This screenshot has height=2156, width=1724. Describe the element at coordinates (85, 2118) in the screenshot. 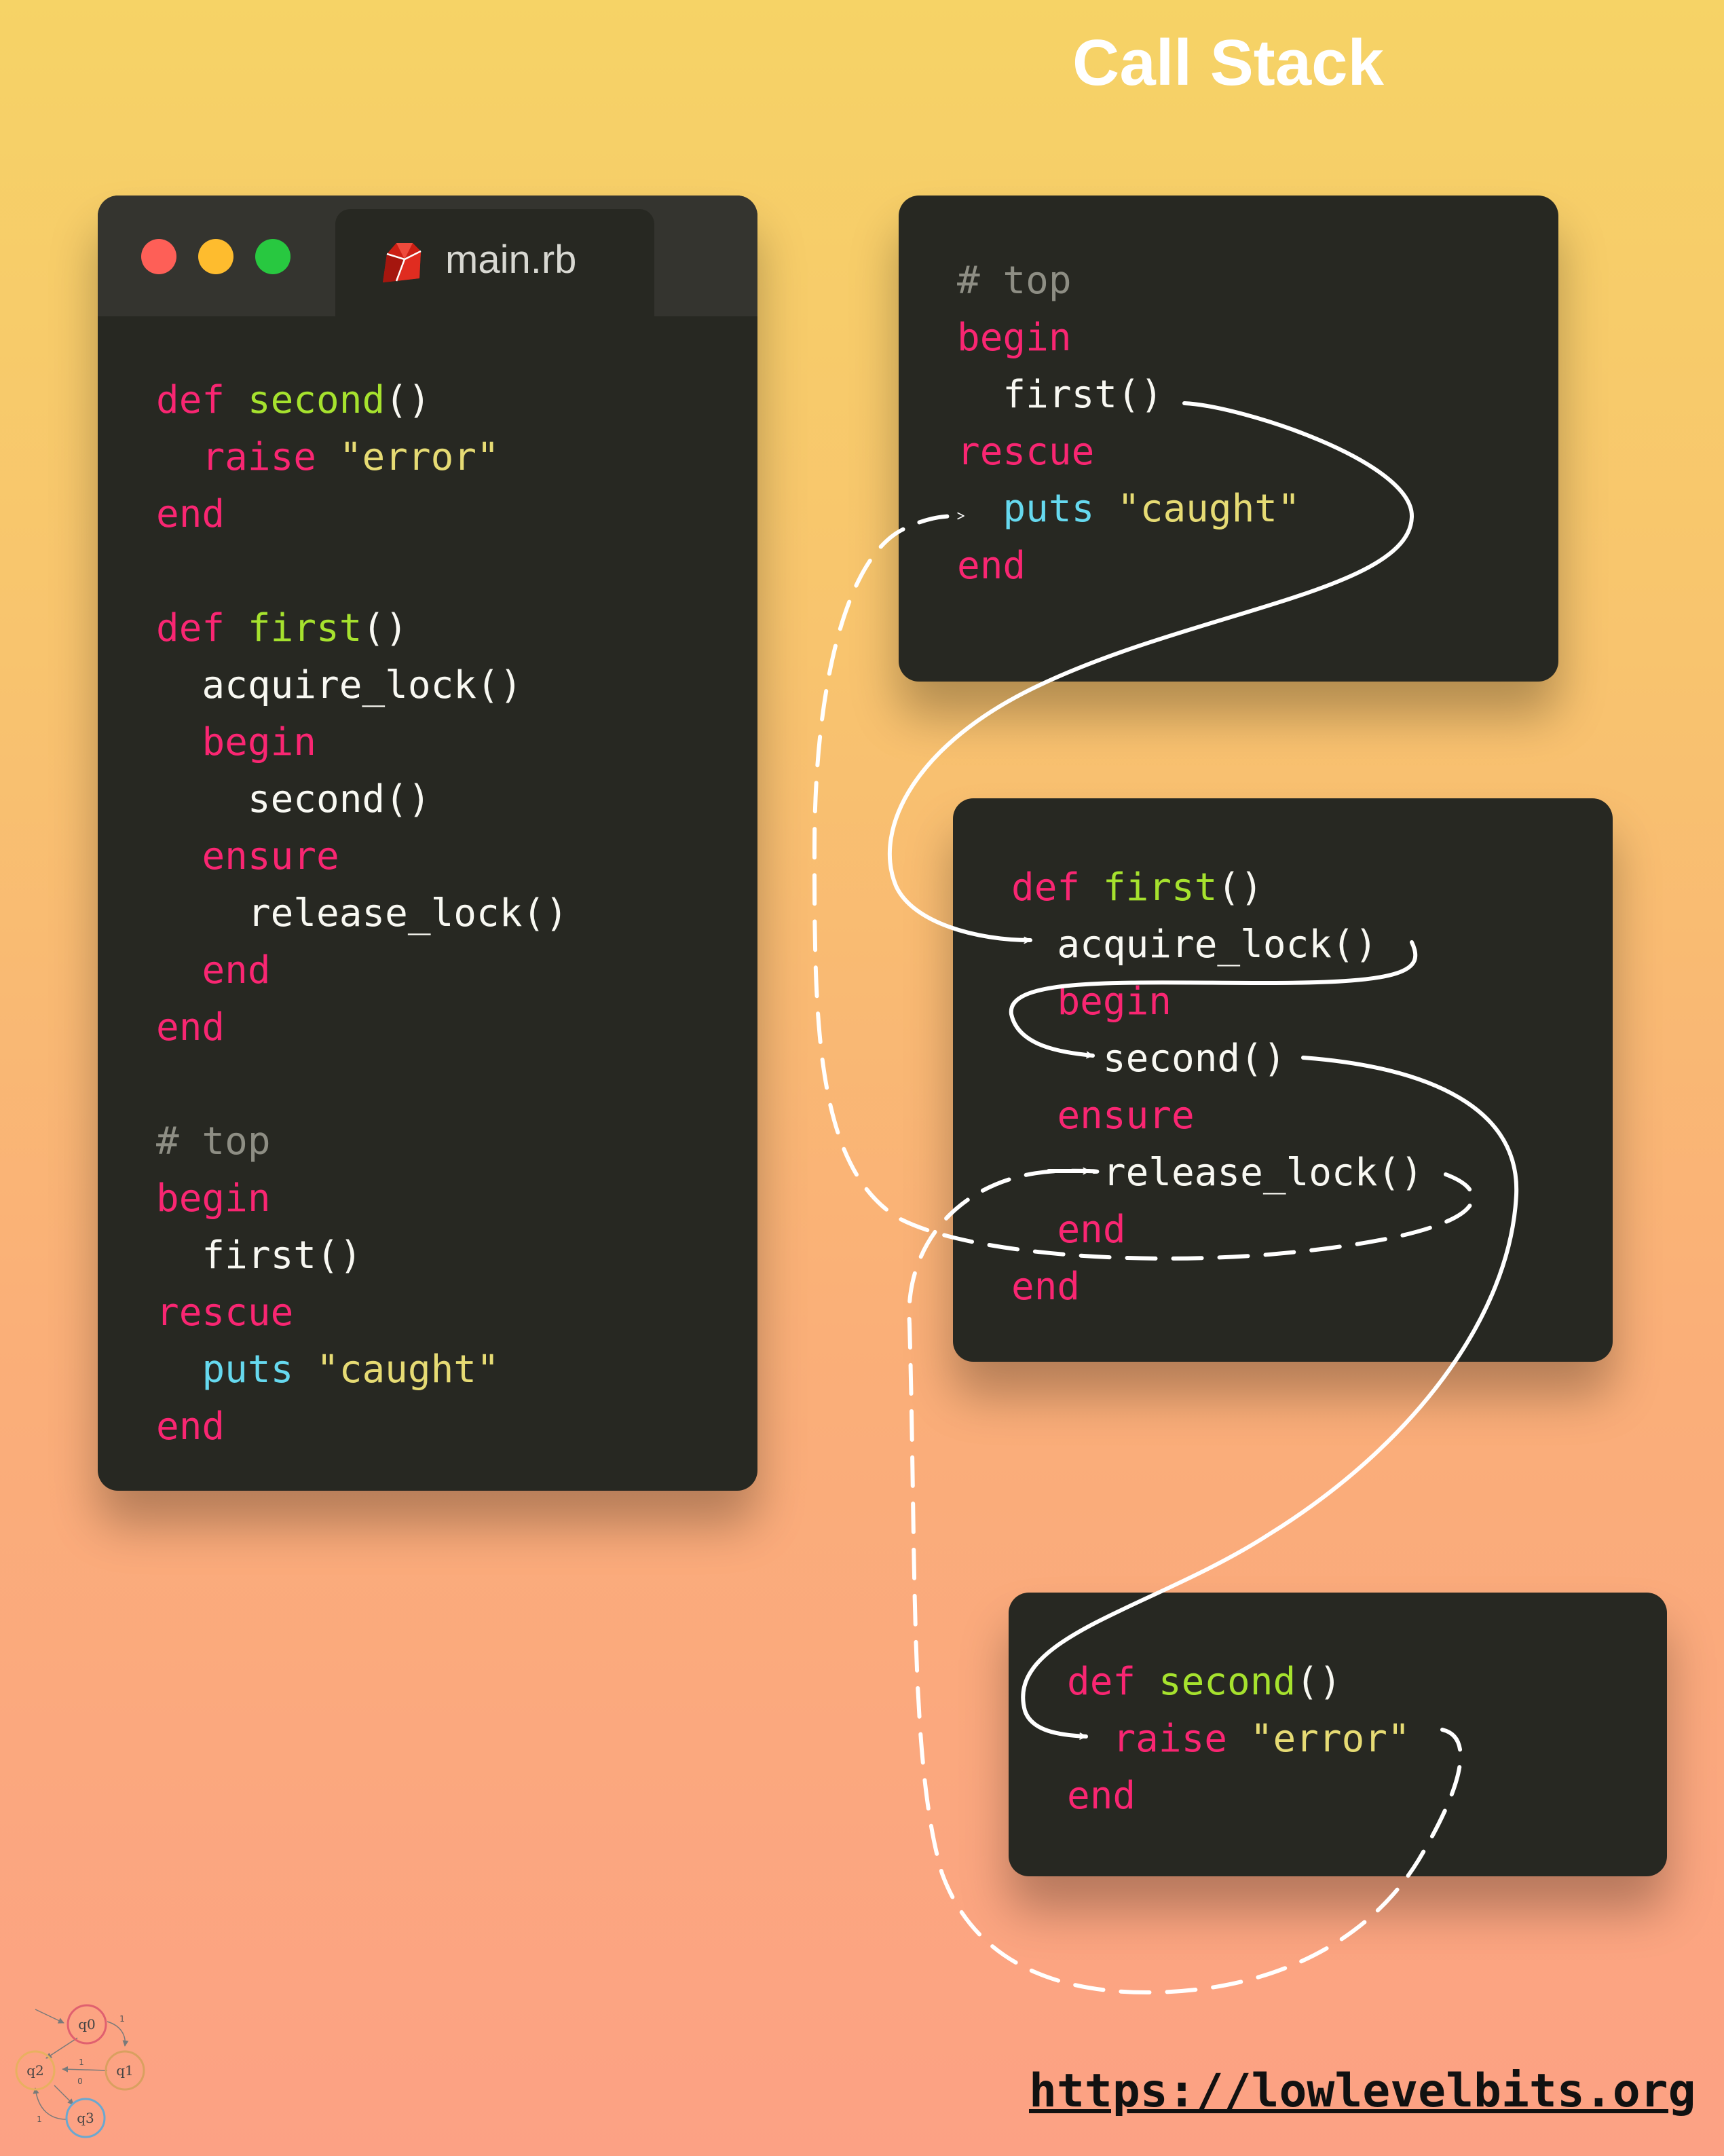

I see `state-label: q3` at that location.